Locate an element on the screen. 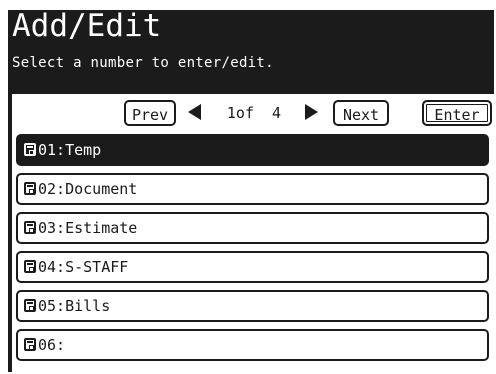 Image resolution: width=496 pixels, height=374 pixels. list-item: 04:S-STAFF is located at coordinates (252, 267).